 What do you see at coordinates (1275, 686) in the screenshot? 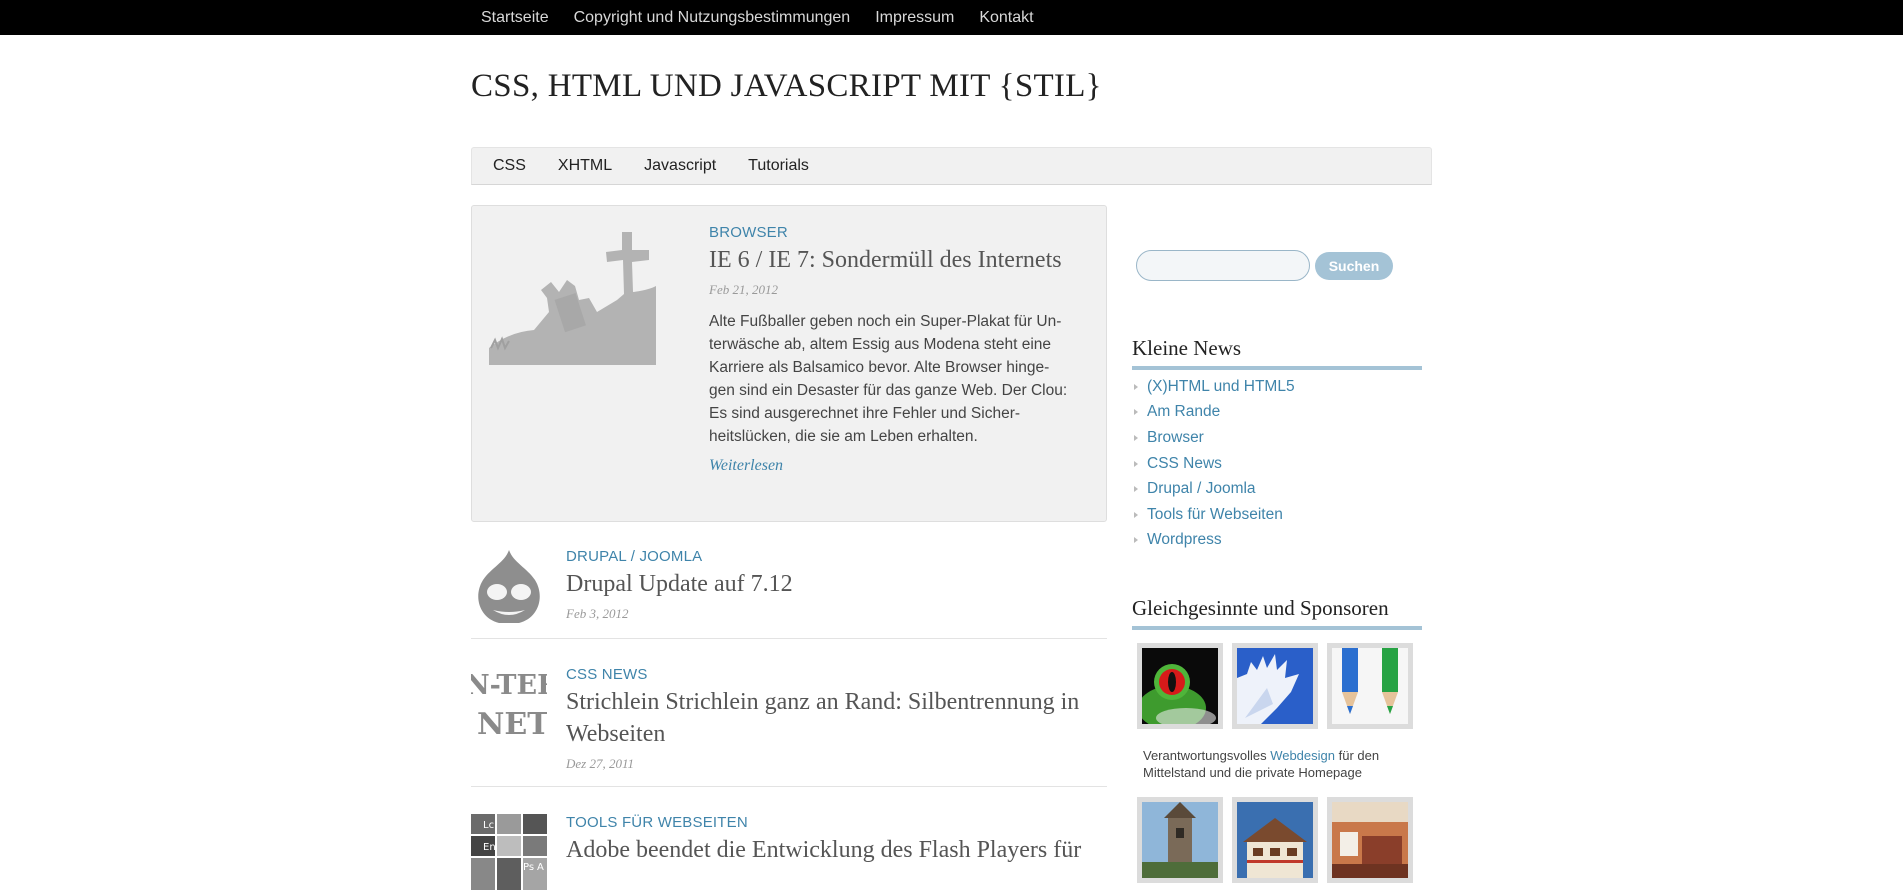
I see `sponsor-hand-image` at bounding box center [1275, 686].